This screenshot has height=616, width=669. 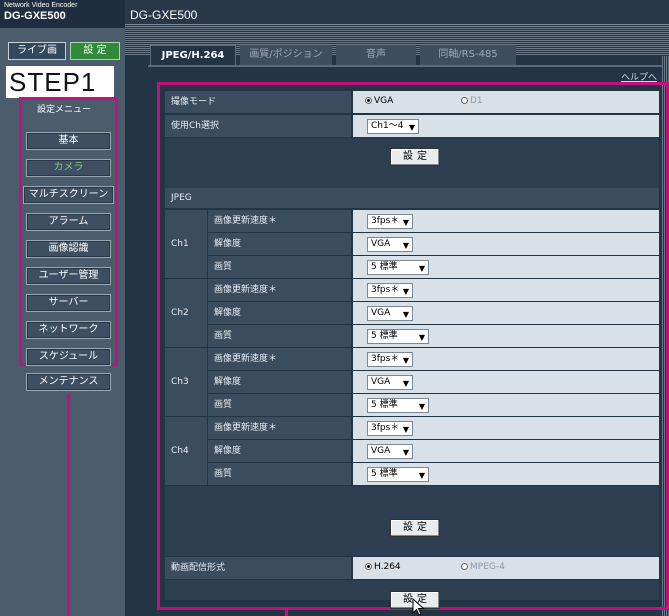 I want to click on sidebar-item-user-management: ユーザー管理, so click(x=68, y=276).